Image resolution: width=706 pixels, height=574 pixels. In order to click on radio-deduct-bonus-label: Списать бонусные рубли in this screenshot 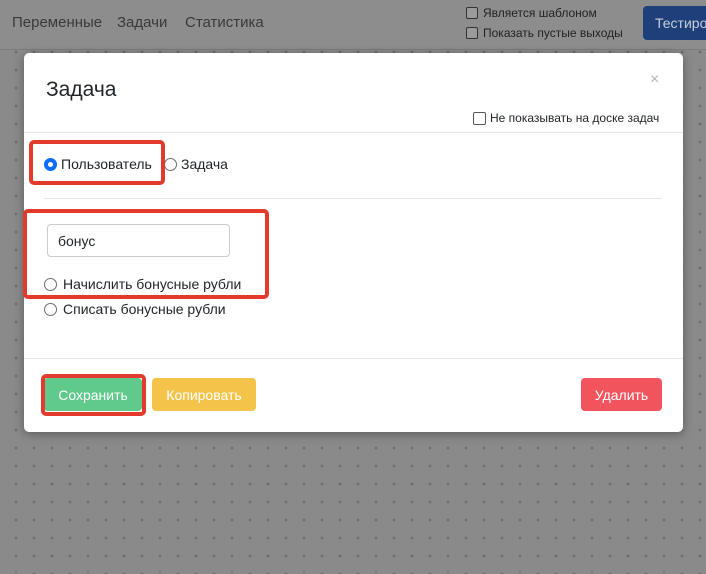, I will do `click(144, 309)`.